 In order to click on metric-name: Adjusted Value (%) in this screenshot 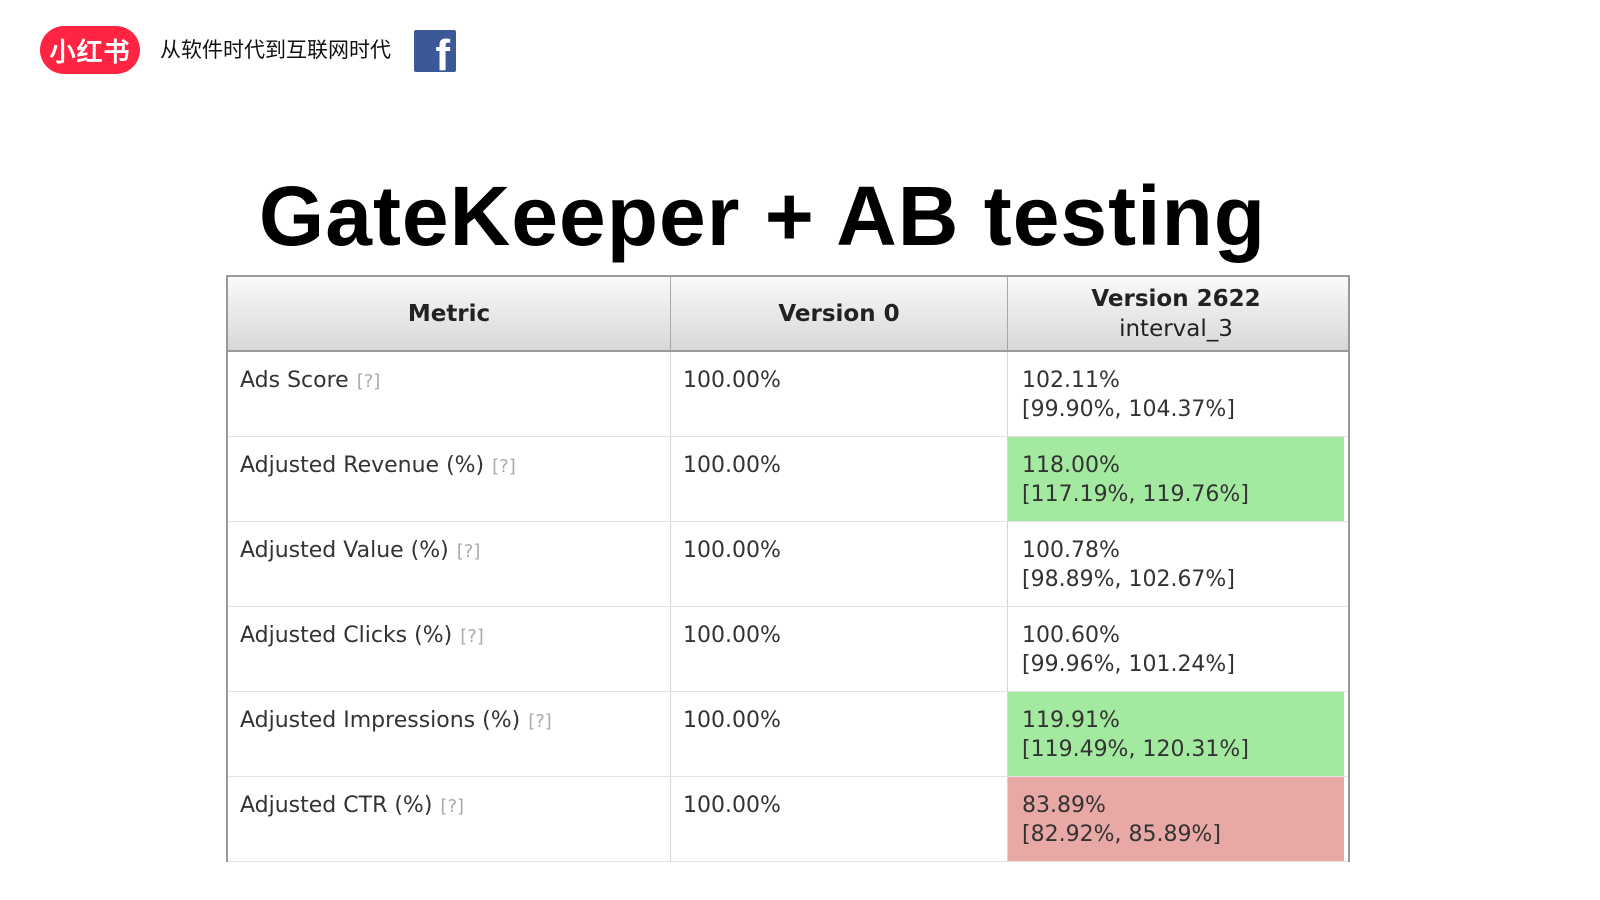, I will do `click(344, 550)`.